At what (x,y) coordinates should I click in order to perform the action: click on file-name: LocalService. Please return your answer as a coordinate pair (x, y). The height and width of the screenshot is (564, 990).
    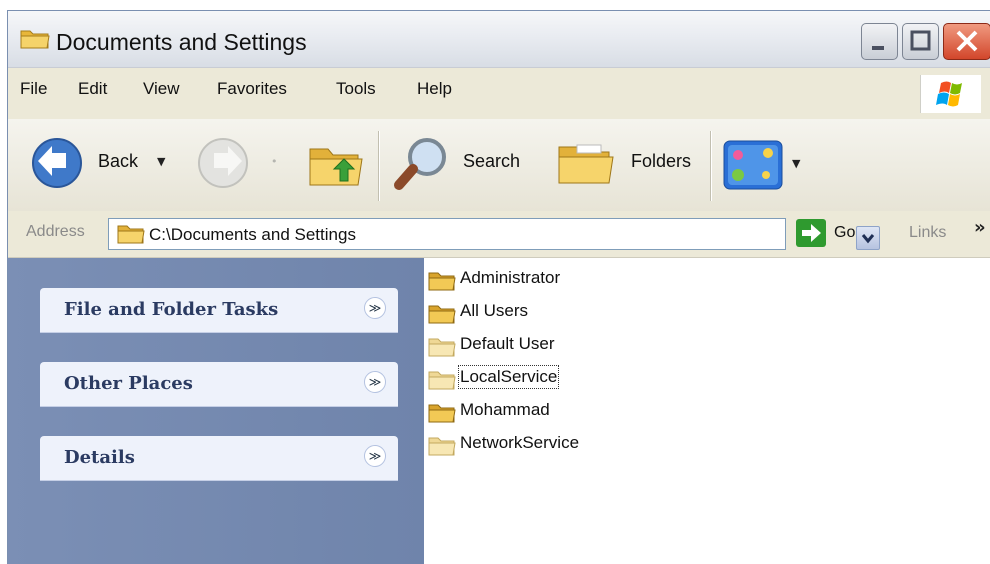
    Looking at the image, I should click on (508, 377).